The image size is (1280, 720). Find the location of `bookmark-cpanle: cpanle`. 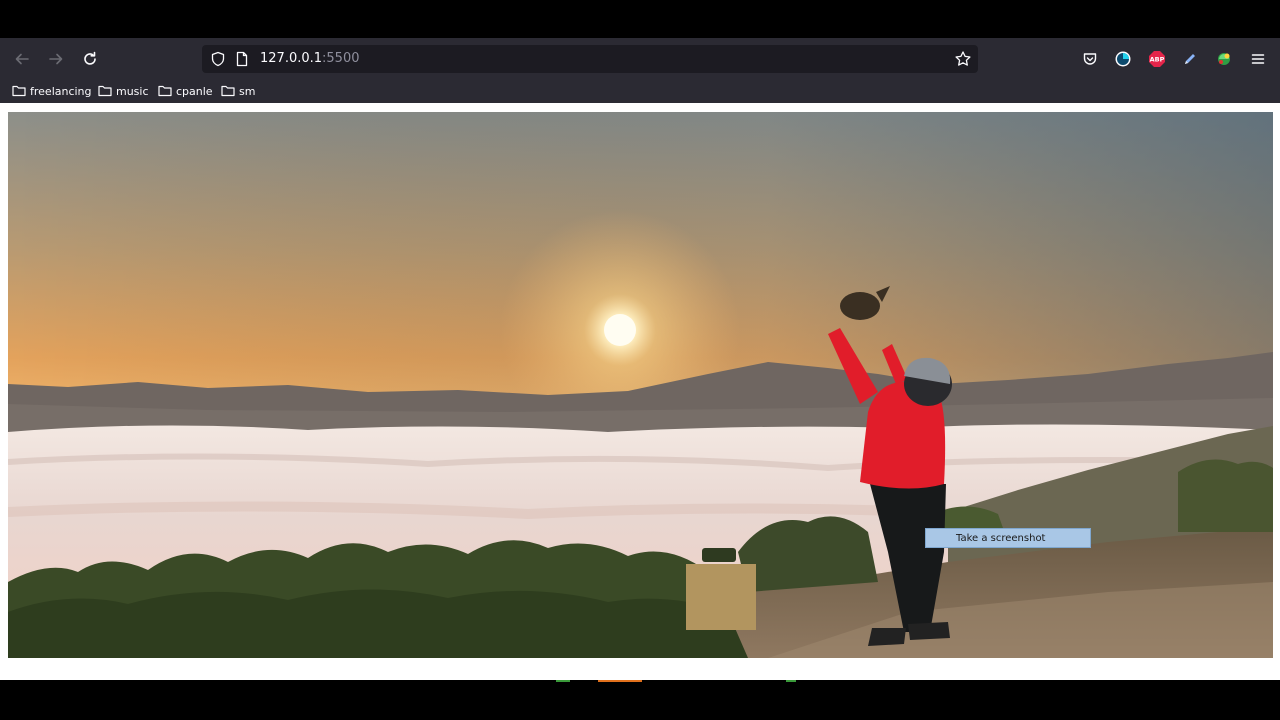

bookmark-cpanle: cpanle is located at coordinates (185, 91).